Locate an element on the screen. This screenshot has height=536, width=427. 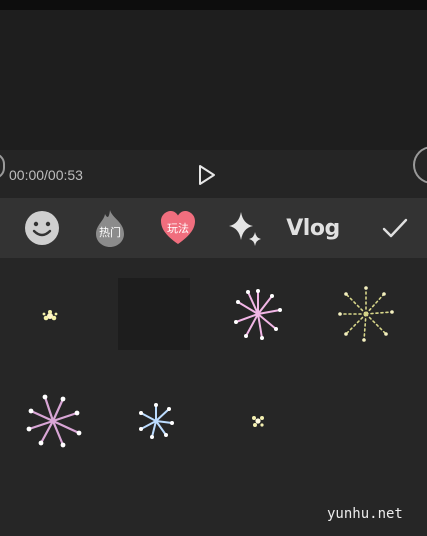
smiley-icon is located at coordinates (42, 228).